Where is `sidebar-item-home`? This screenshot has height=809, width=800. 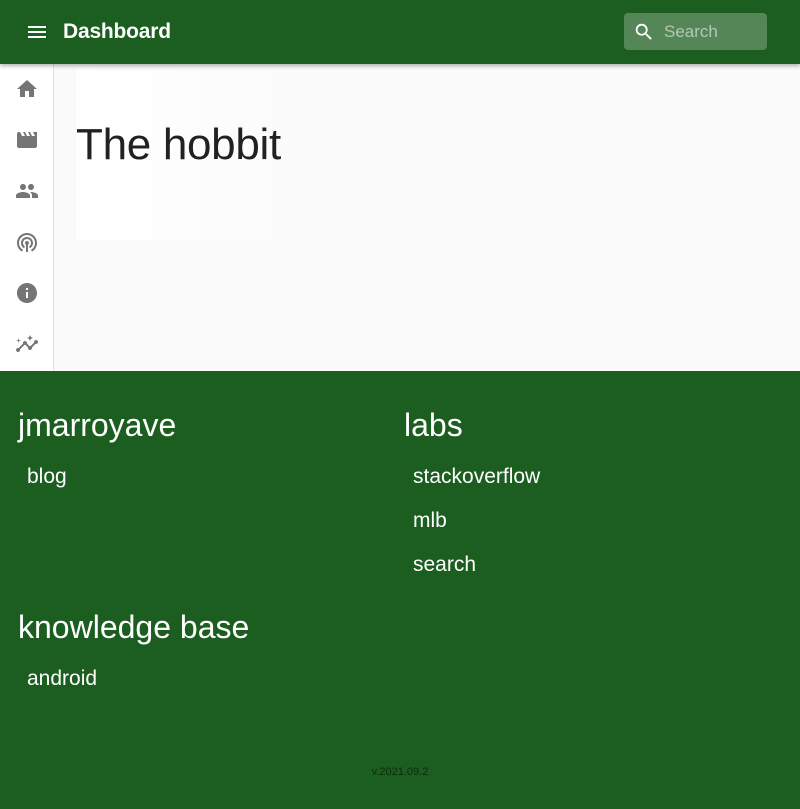 sidebar-item-home is located at coordinates (27, 89).